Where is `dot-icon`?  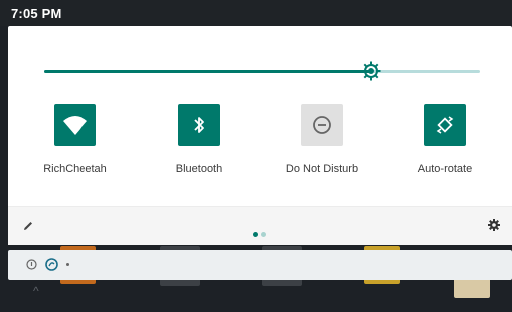 dot-icon is located at coordinates (67, 264).